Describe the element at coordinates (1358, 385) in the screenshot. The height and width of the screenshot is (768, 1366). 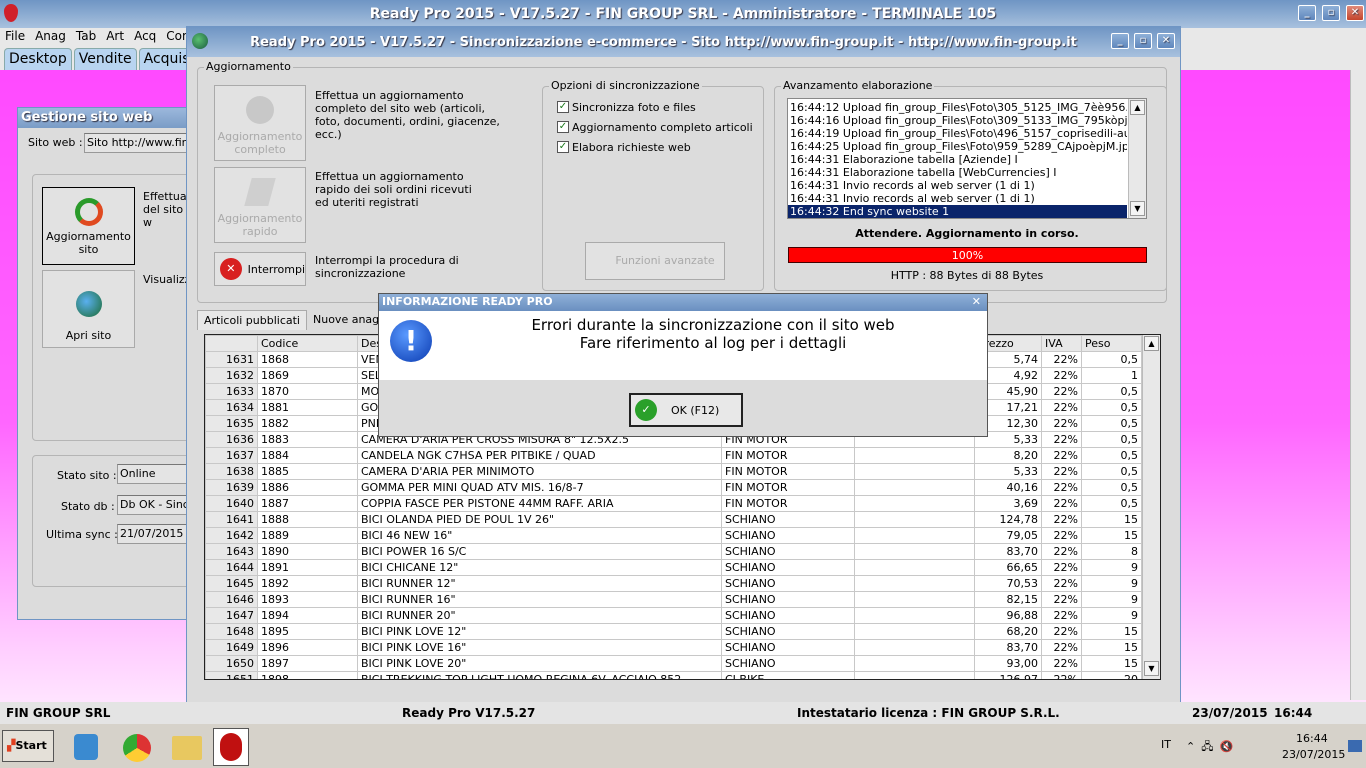
I see `desktop-scrollbar` at that location.